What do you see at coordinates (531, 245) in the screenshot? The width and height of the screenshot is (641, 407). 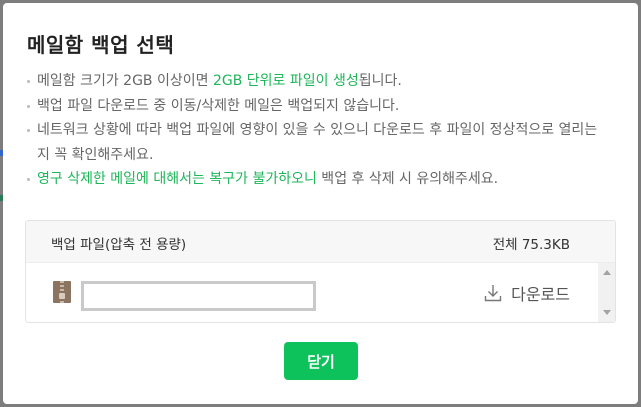 I see `total-size: 전체 75.3KB` at bounding box center [531, 245].